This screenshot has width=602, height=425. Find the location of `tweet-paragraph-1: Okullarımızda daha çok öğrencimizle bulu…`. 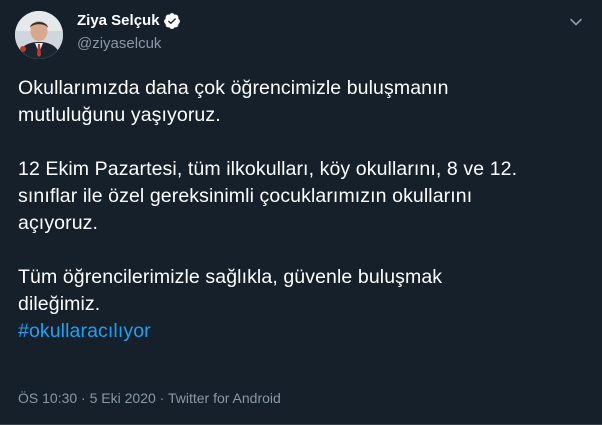

tweet-paragraph-1: Okullarımızda daha çok öğrencimizle bulu… is located at coordinates (303, 102).